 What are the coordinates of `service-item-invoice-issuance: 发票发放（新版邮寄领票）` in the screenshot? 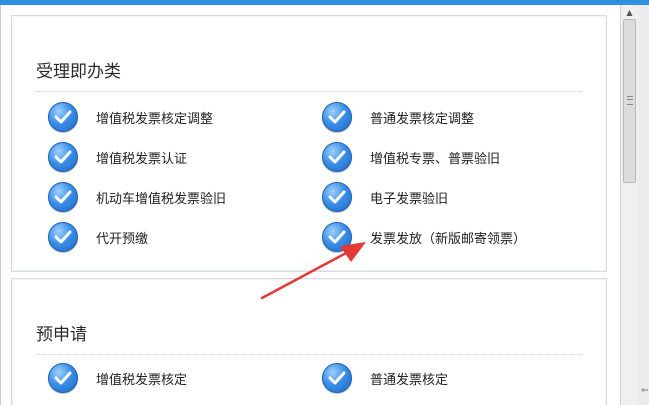 It's located at (424, 237).